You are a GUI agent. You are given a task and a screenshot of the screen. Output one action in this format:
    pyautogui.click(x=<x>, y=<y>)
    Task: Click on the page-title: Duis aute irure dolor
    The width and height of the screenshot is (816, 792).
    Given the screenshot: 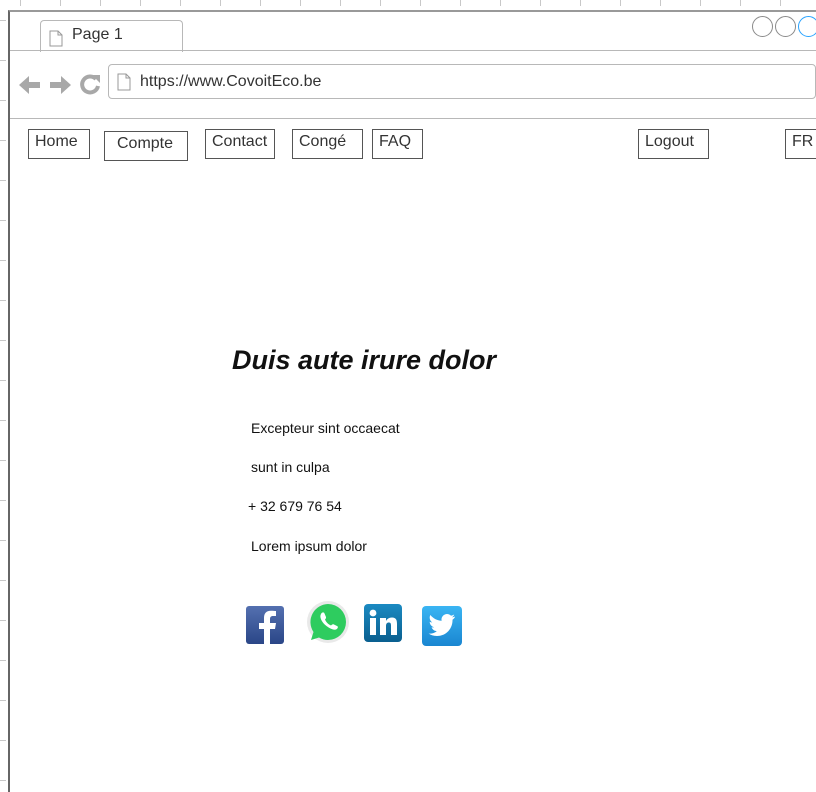 What is the action you would take?
    pyautogui.click(x=364, y=360)
    